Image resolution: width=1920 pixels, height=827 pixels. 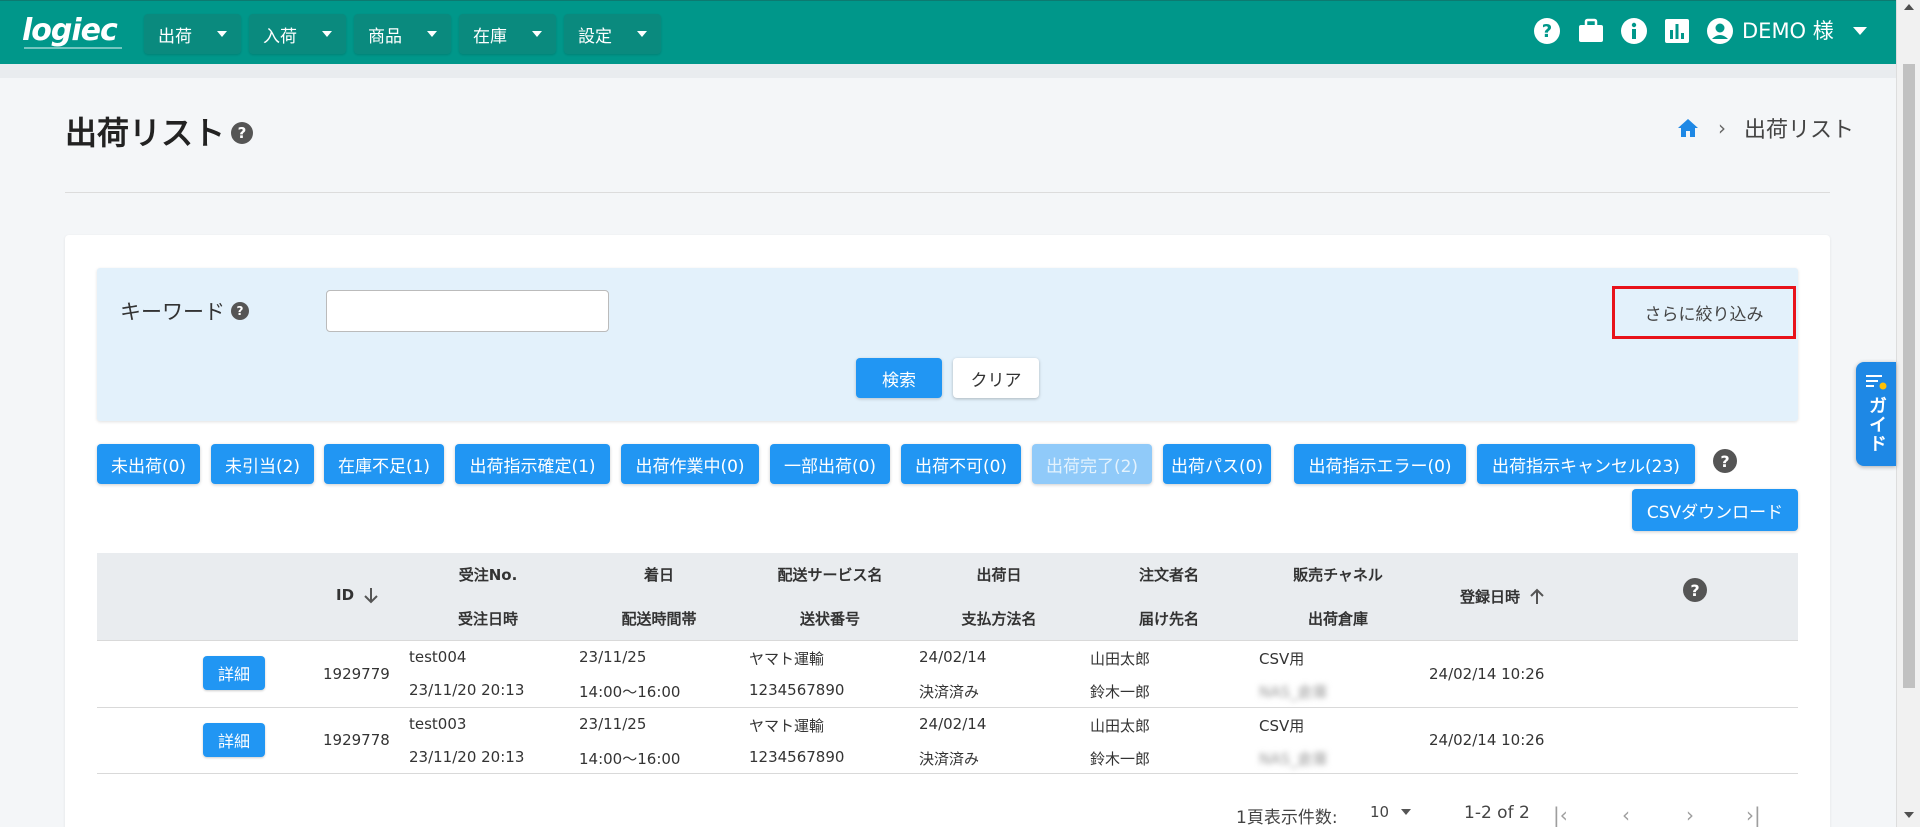 What do you see at coordinates (507, 34) in the screenshot?
I see `menu-inventory: 在庫` at bounding box center [507, 34].